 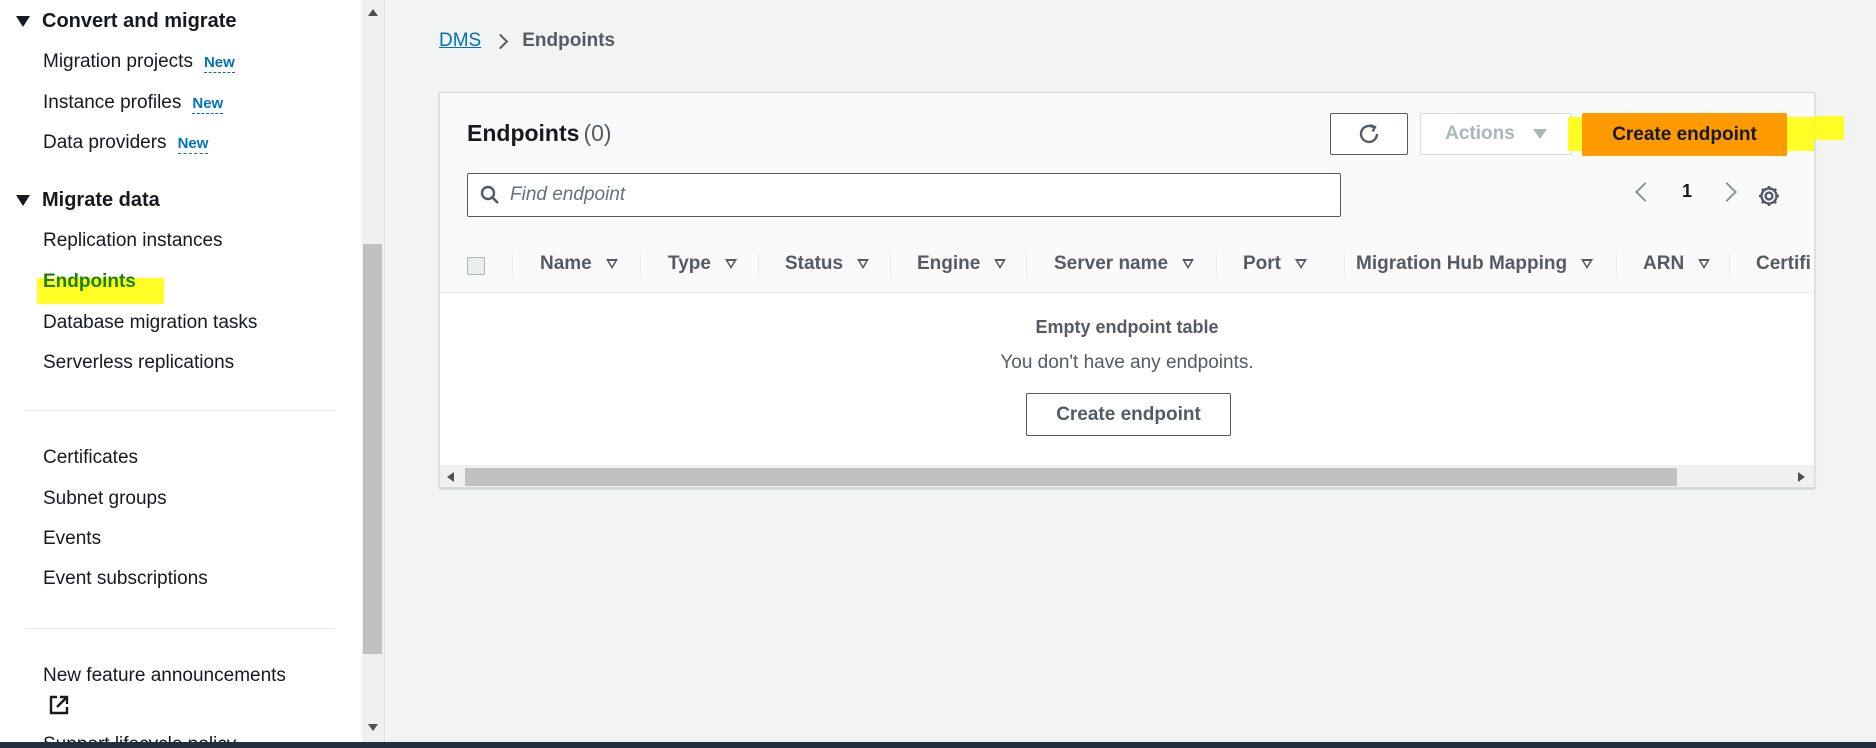 I want to click on sidebar-item-certificates: Certificates, so click(x=90, y=458).